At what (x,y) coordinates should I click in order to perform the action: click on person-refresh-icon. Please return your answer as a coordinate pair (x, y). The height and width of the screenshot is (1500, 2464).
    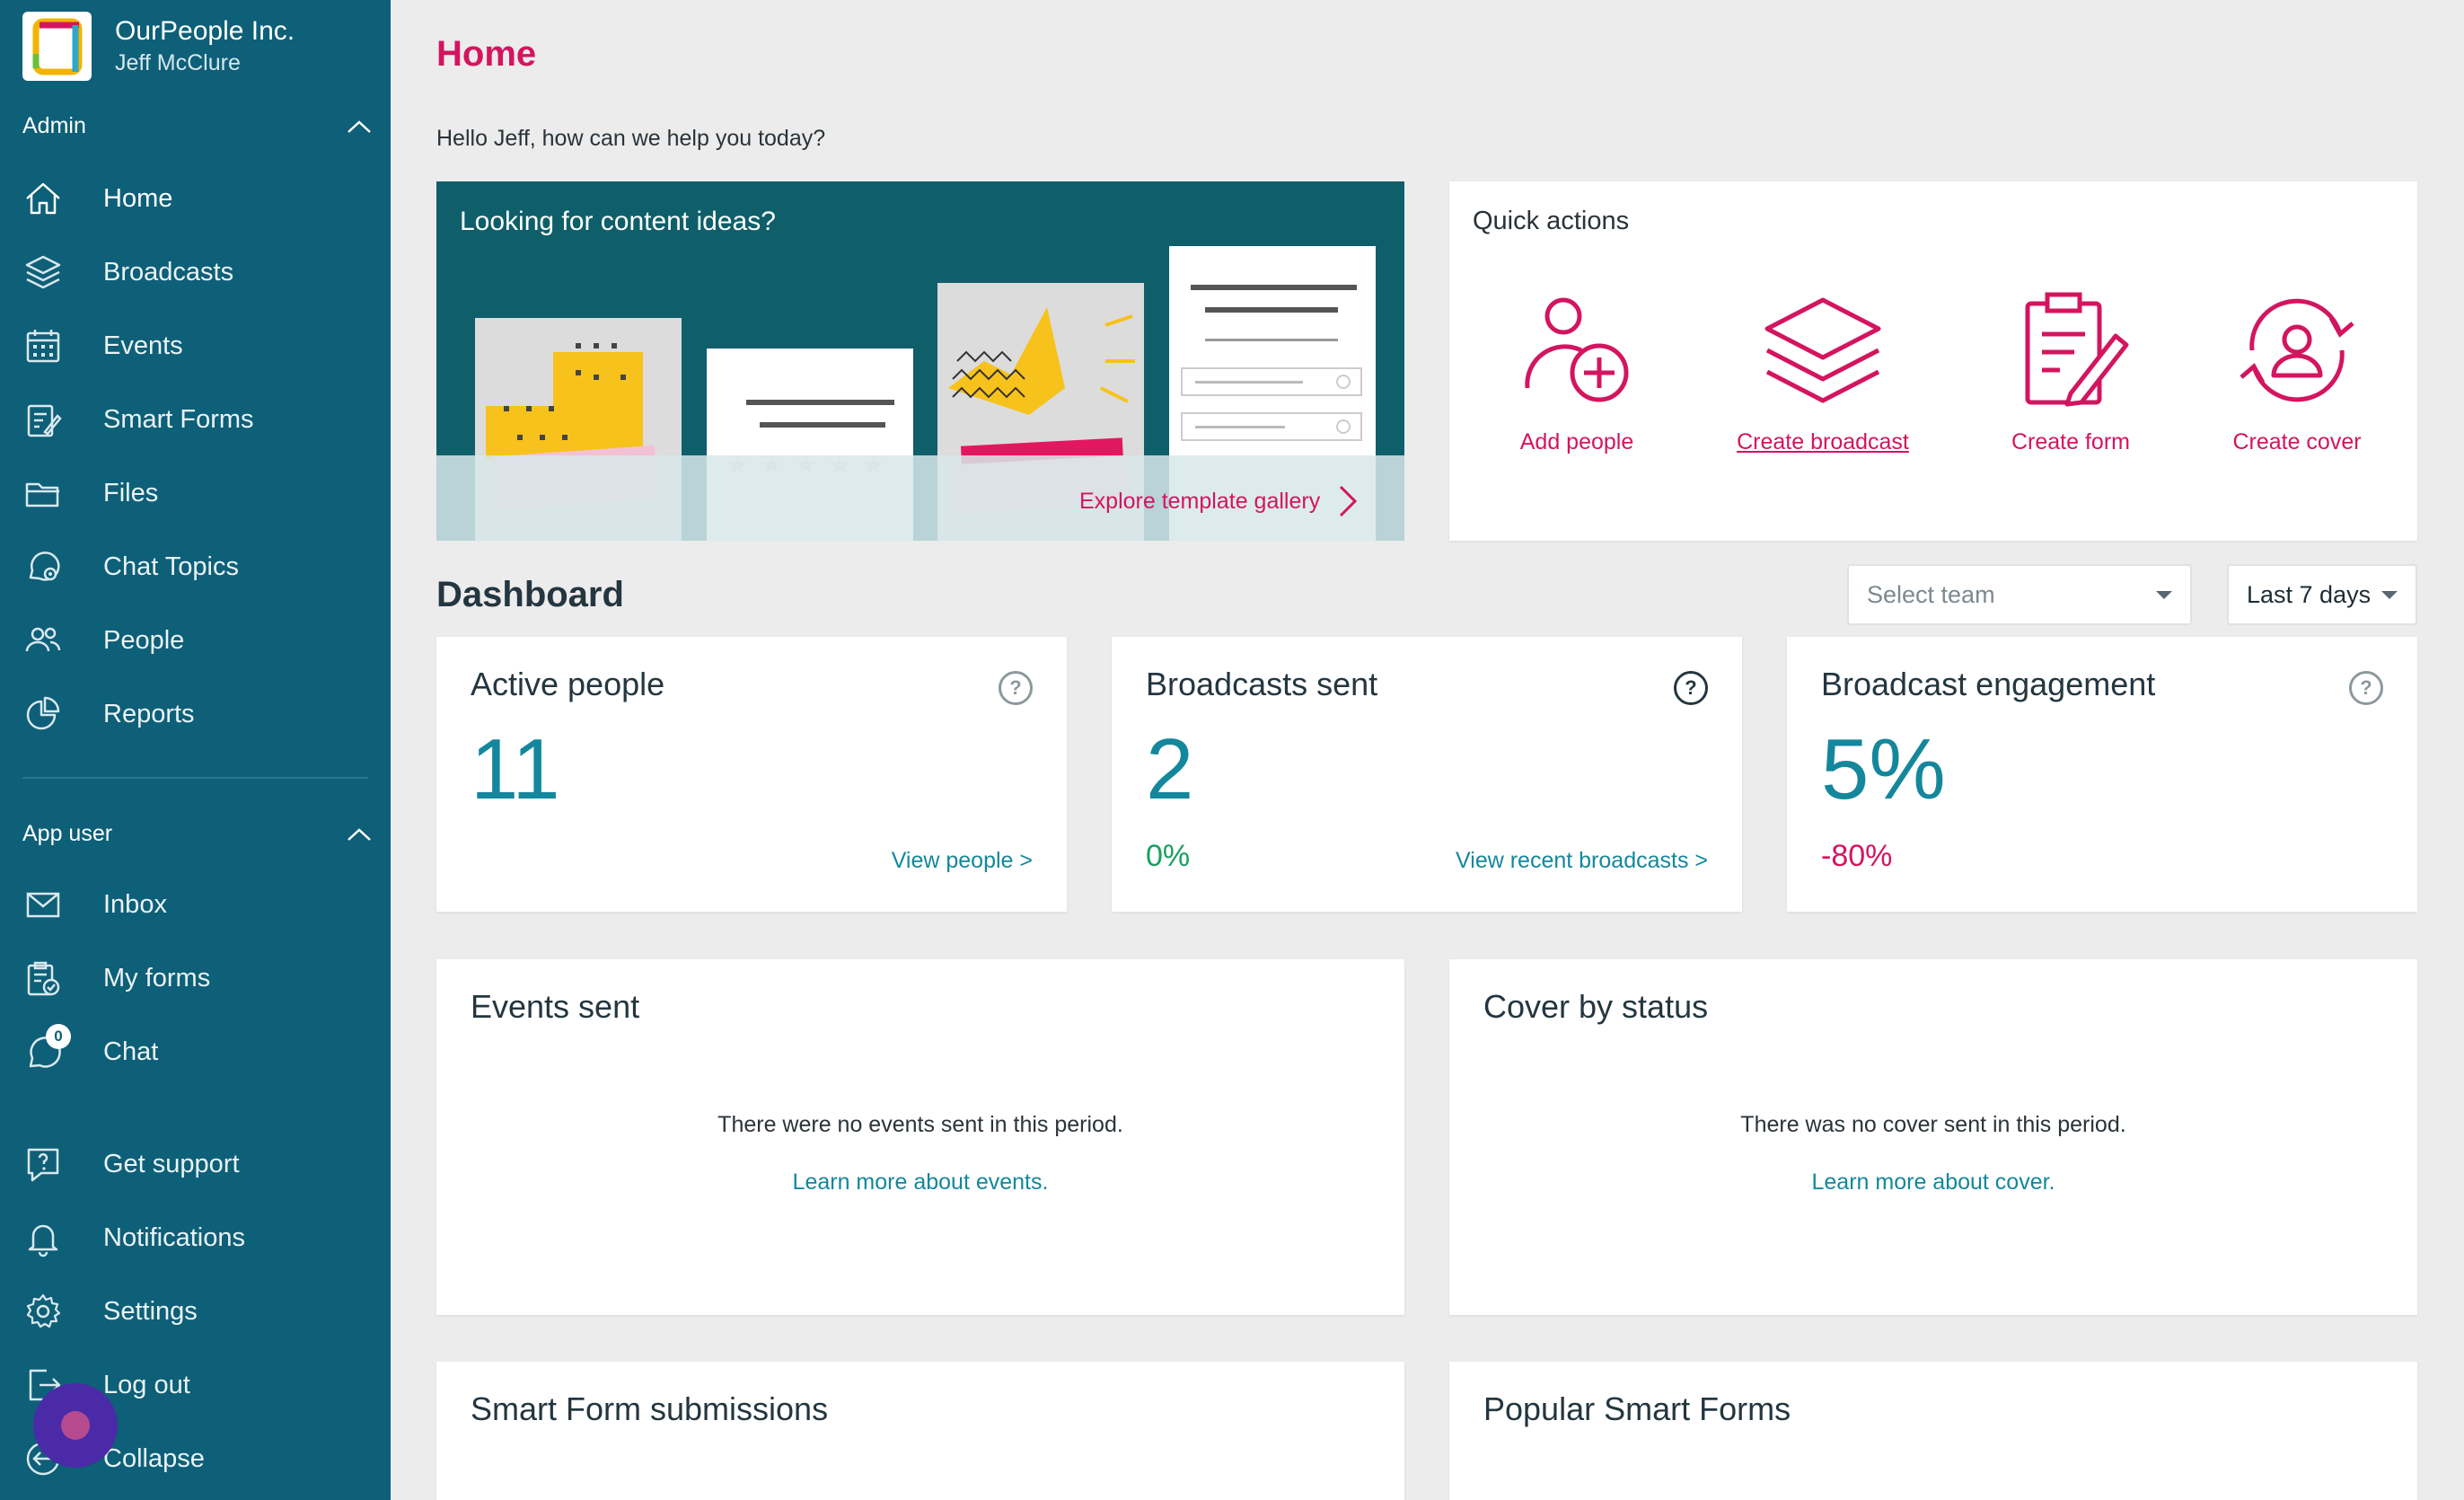
    Looking at the image, I should click on (2297, 350).